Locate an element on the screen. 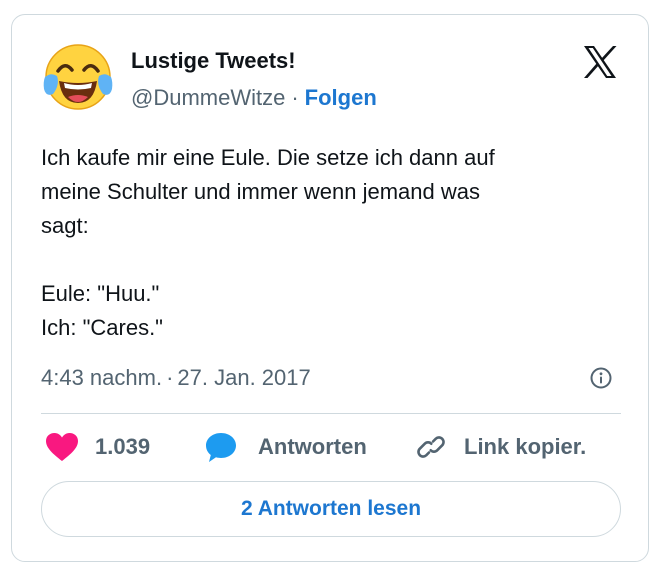 This screenshot has height=578, width=662. link-icon is located at coordinates (431, 447).